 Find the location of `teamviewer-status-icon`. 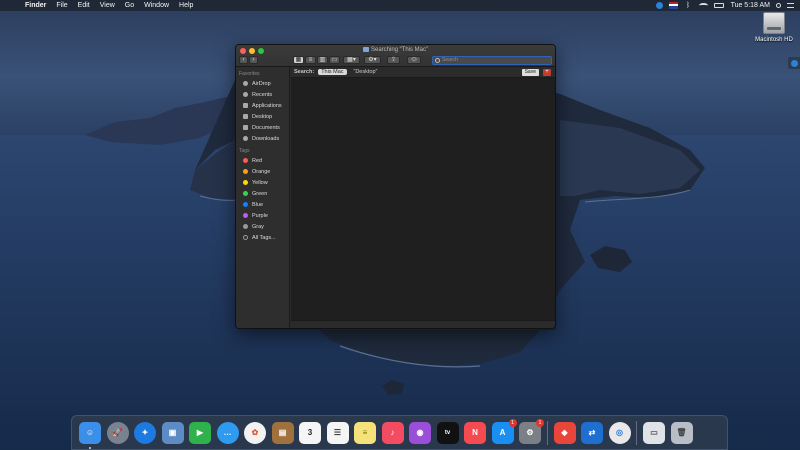

teamviewer-status-icon is located at coordinates (659, 5).